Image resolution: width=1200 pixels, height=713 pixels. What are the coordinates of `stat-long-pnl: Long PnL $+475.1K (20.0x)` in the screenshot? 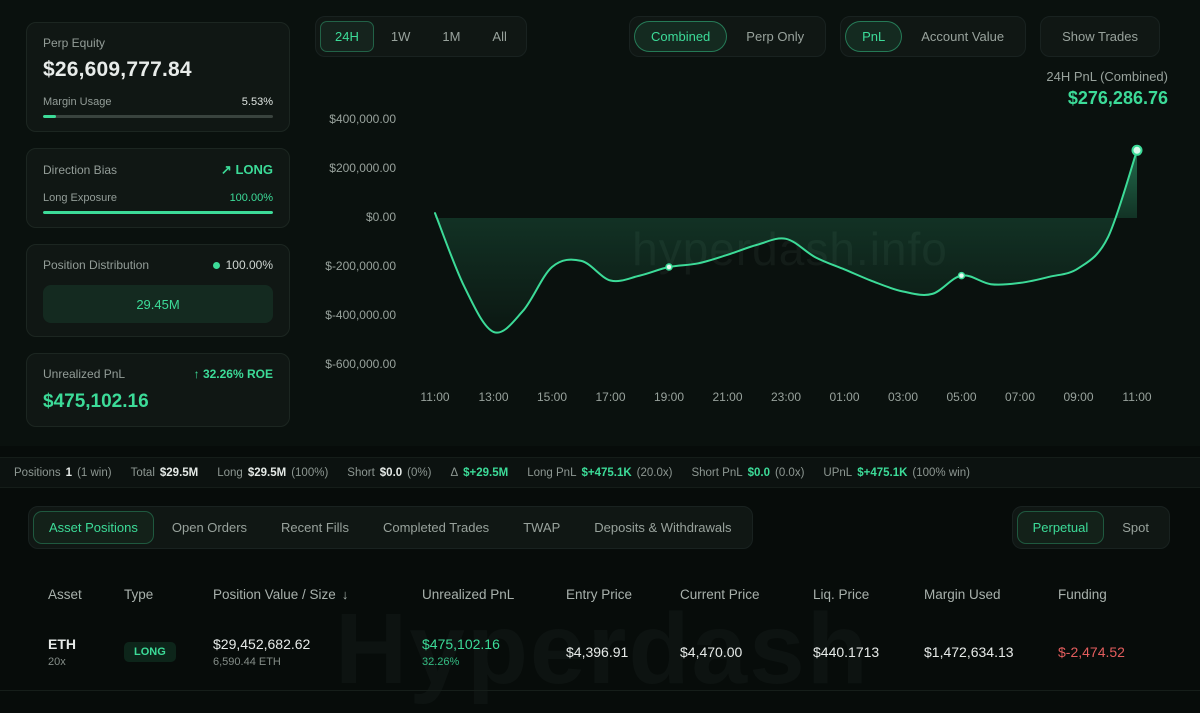 It's located at (599, 473).